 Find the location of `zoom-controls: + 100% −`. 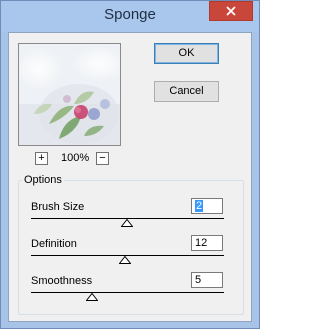

zoom-controls: + 100% − is located at coordinates (75, 160).